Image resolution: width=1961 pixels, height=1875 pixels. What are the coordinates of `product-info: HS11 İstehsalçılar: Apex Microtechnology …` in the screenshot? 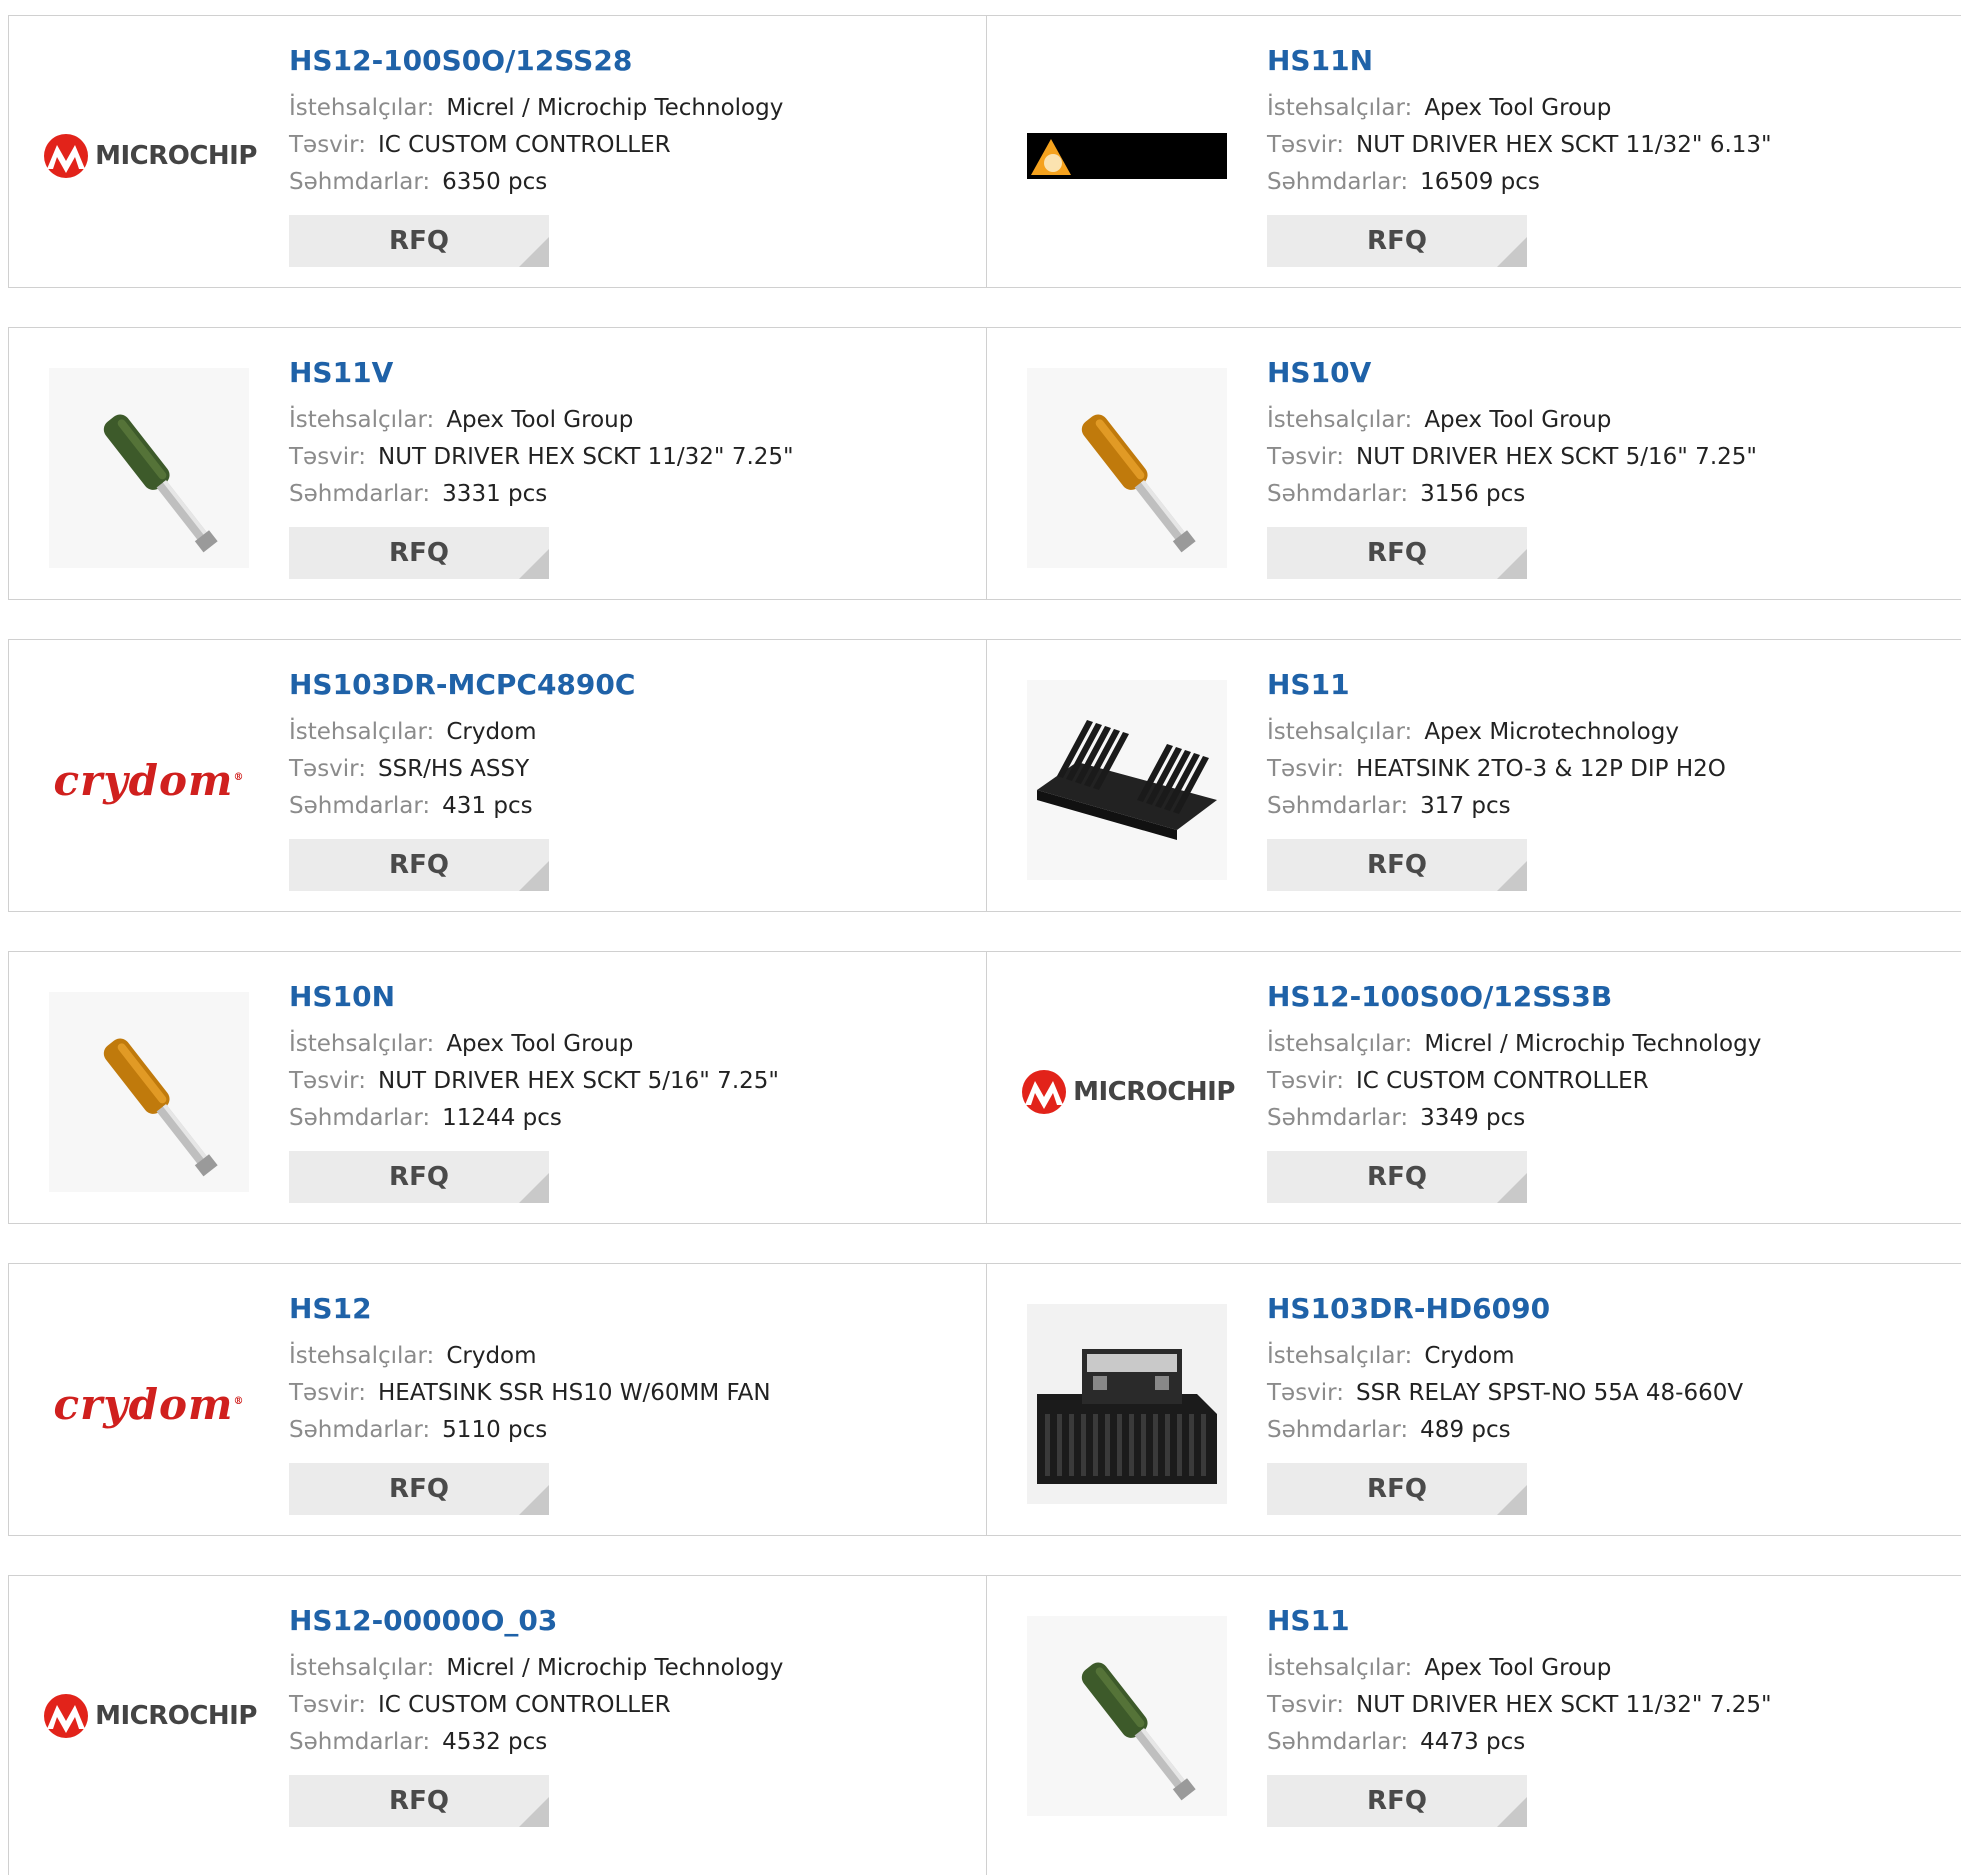 It's located at (1496, 779).